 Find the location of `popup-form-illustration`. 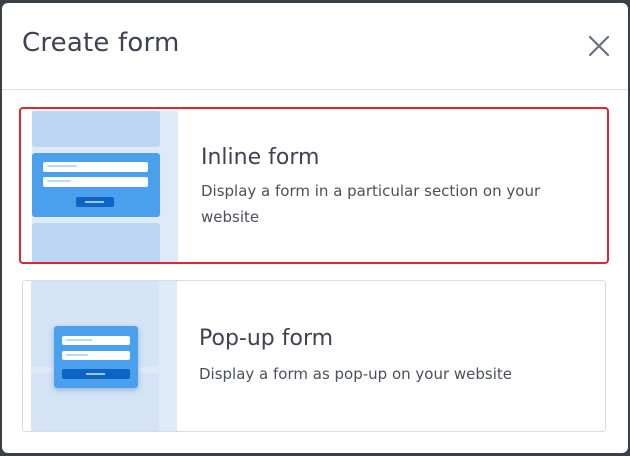

popup-form-illustration is located at coordinates (104, 356).